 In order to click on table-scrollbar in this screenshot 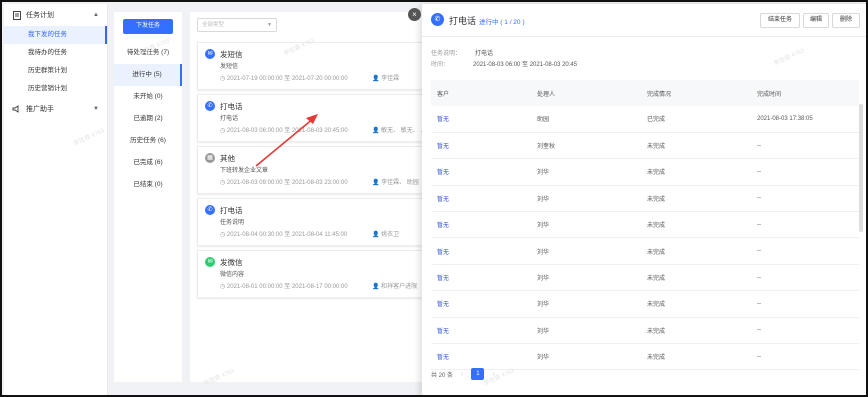, I will do `click(861, 168)`.